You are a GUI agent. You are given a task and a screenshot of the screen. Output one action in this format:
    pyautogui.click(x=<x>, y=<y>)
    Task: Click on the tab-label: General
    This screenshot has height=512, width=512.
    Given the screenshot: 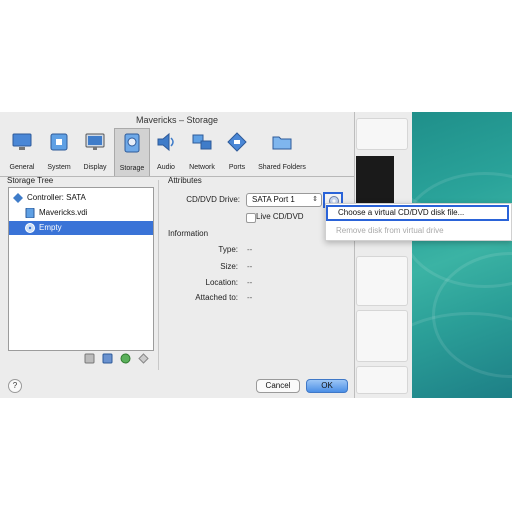 What is the action you would take?
    pyautogui.click(x=22, y=167)
    